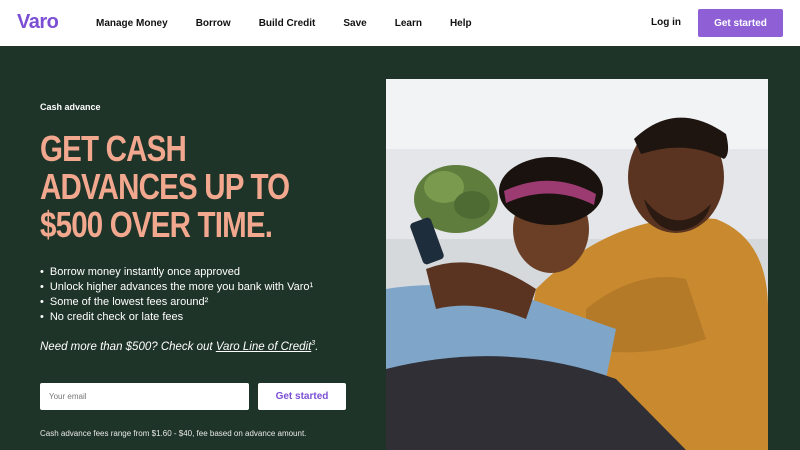 The height and width of the screenshot is (450, 800). I want to click on form-get-started-button: Get started, so click(302, 396).